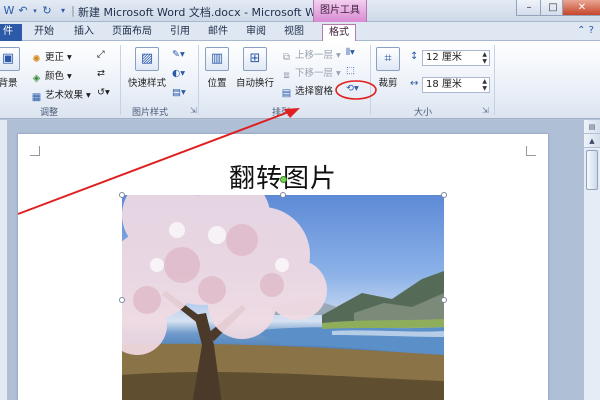  Describe the element at coordinates (581, 8) in the screenshot. I see `close-button: ✕` at that location.